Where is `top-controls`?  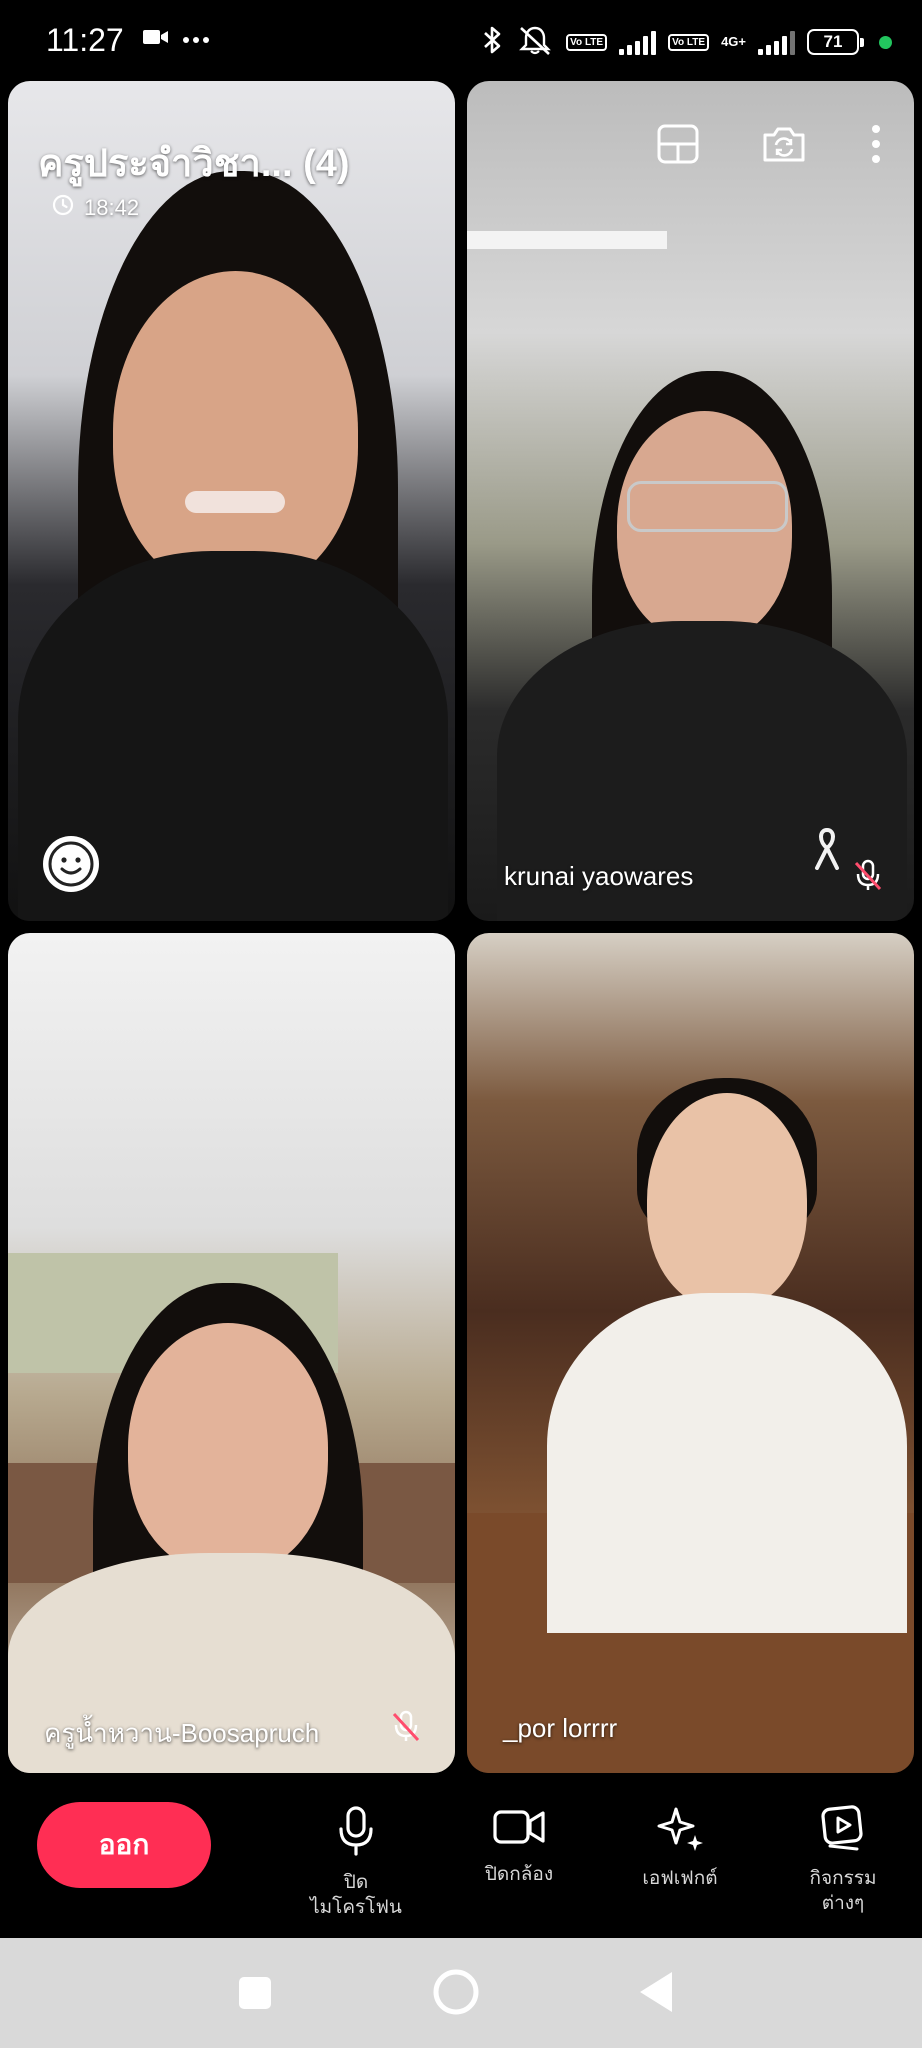 top-controls is located at coordinates (770, 144).